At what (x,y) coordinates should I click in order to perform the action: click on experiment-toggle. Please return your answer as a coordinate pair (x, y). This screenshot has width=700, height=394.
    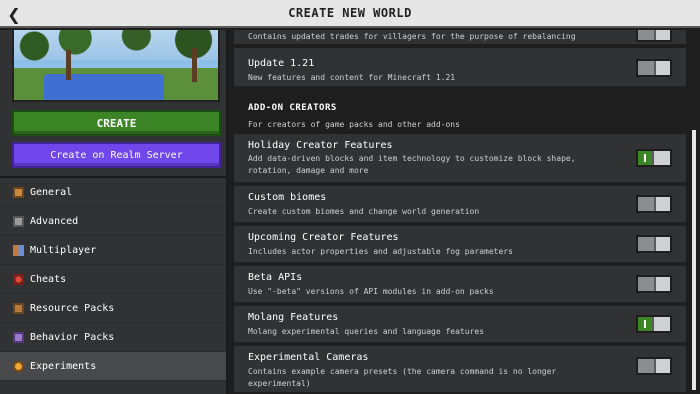
    Looking at the image, I should click on (654, 36).